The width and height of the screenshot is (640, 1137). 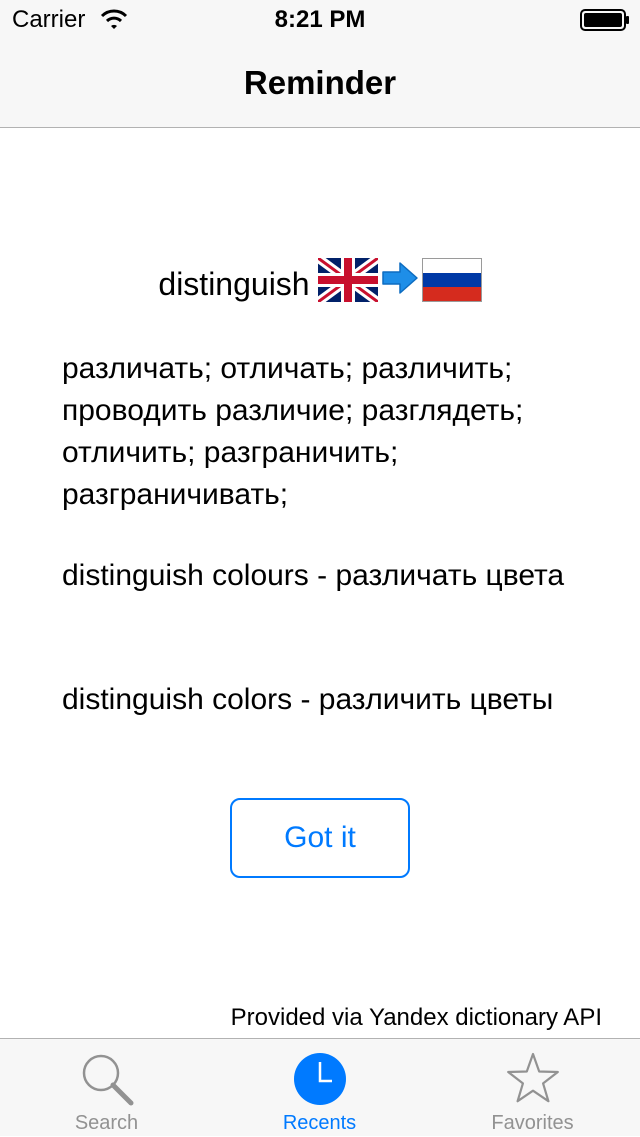 I want to click on tab-favorites: Favorites, so click(x=532, y=1088).